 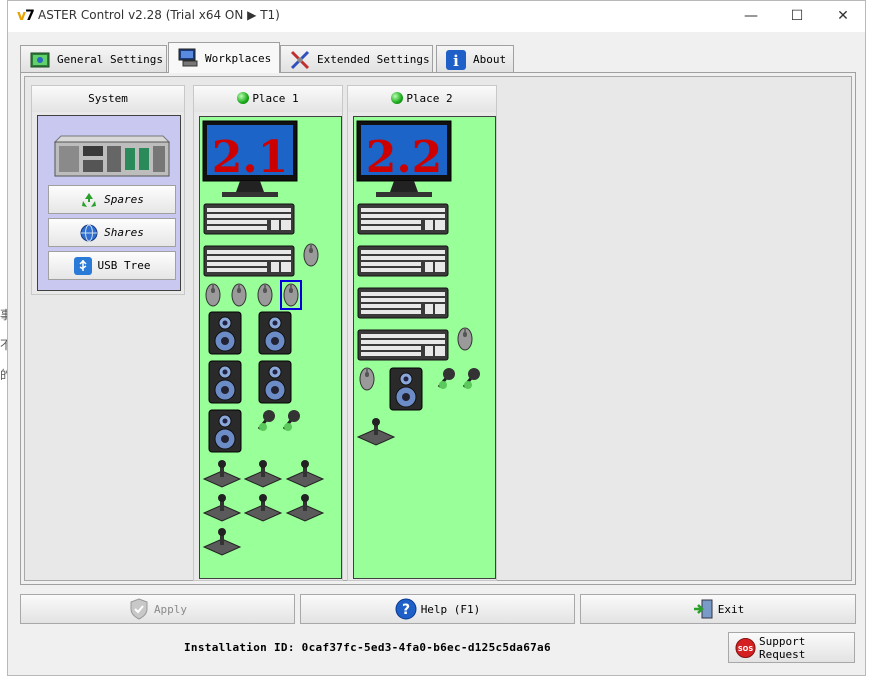 I want to click on help-label: Help (F1), so click(x=450, y=609).